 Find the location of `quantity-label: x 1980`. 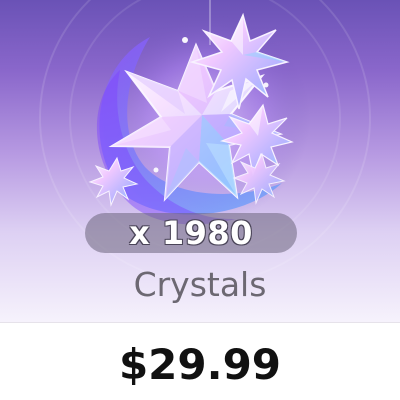

quantity-label: x 1980 is located at coordinates (191, 233).